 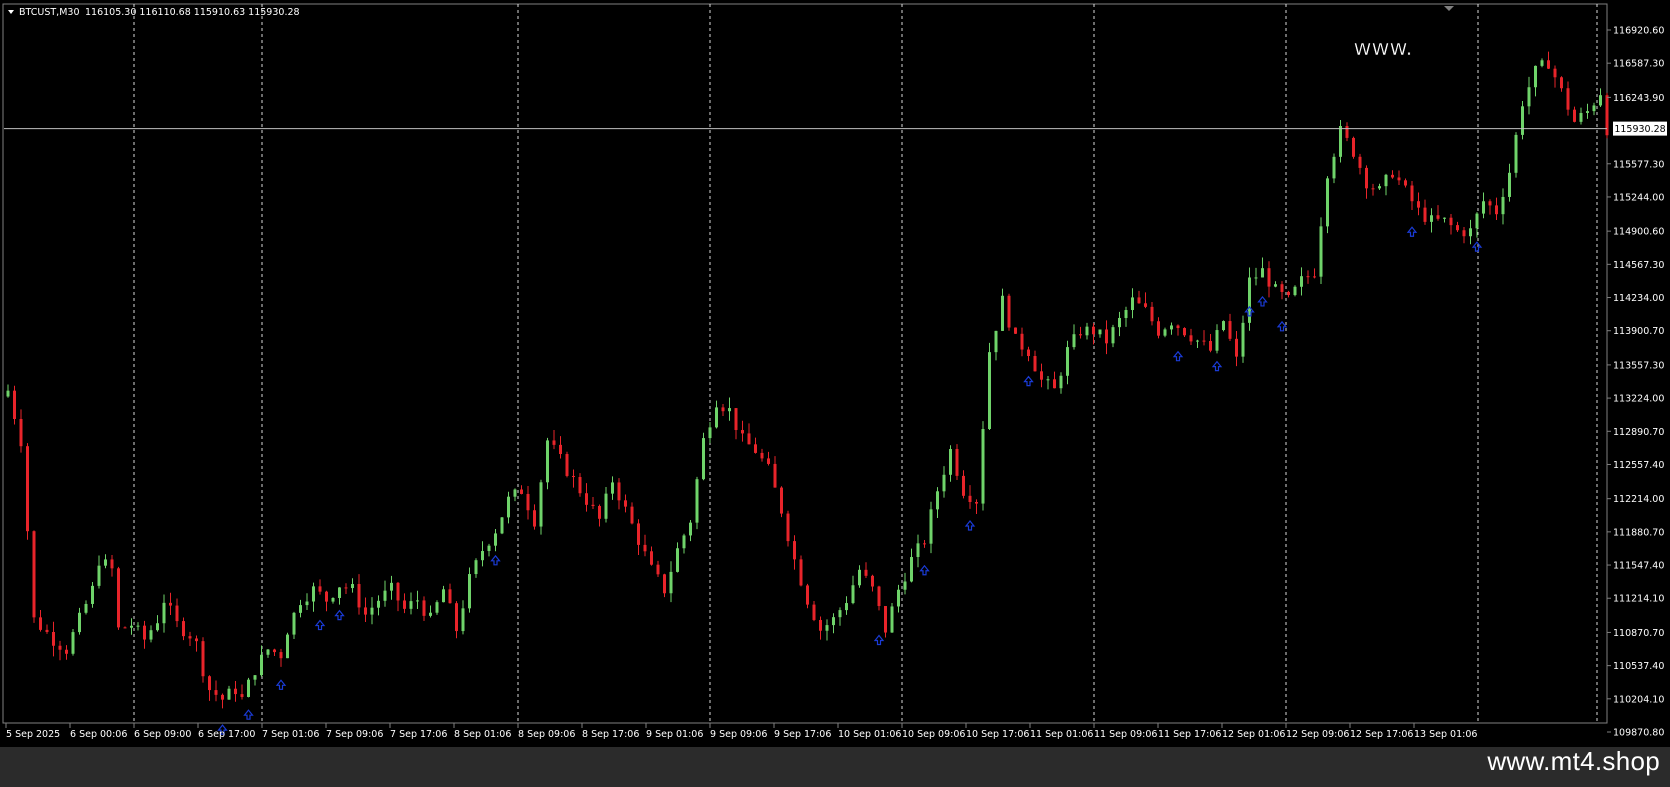 What do you see at coordinates (226, 734) in the screenshot?
I see `x-tick-label: 6 Sep 17:00` at bounding box center [226, 734].